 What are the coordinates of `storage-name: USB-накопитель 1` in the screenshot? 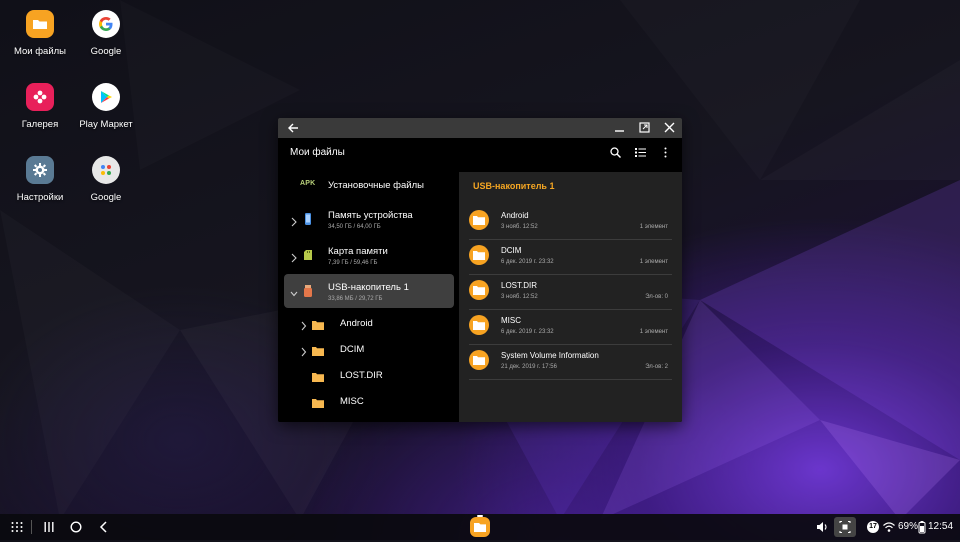 It's located at (368, 287).